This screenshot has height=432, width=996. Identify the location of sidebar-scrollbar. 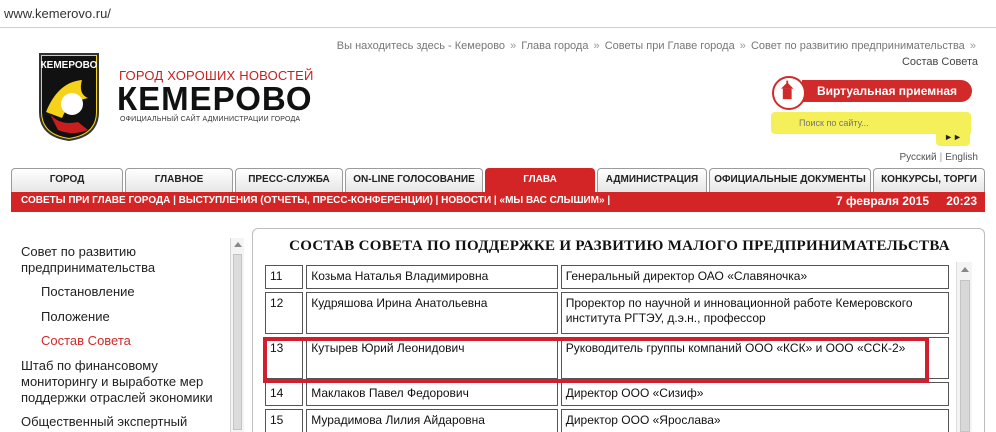
(237, 335).